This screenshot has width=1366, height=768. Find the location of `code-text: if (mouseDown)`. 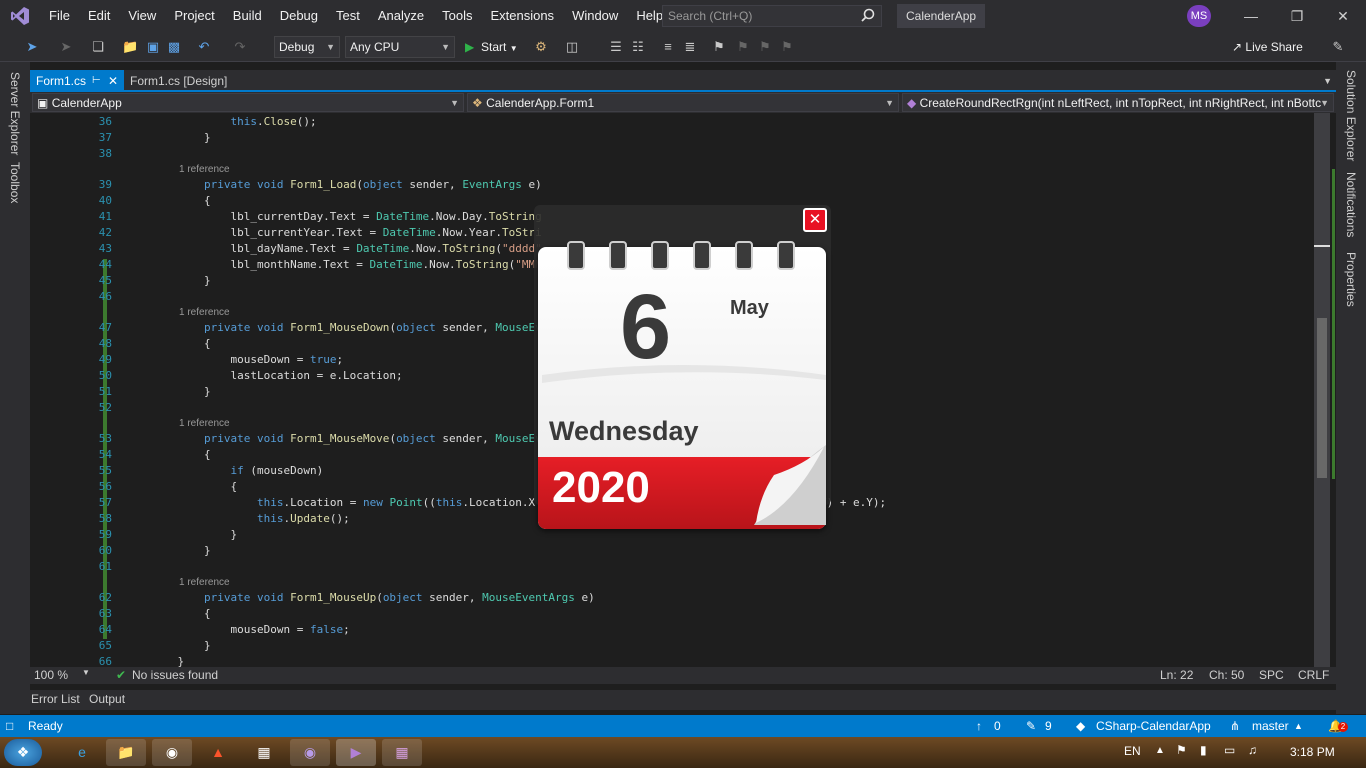

code-text: if (mouseDown) is located at coordinates (237, 471).